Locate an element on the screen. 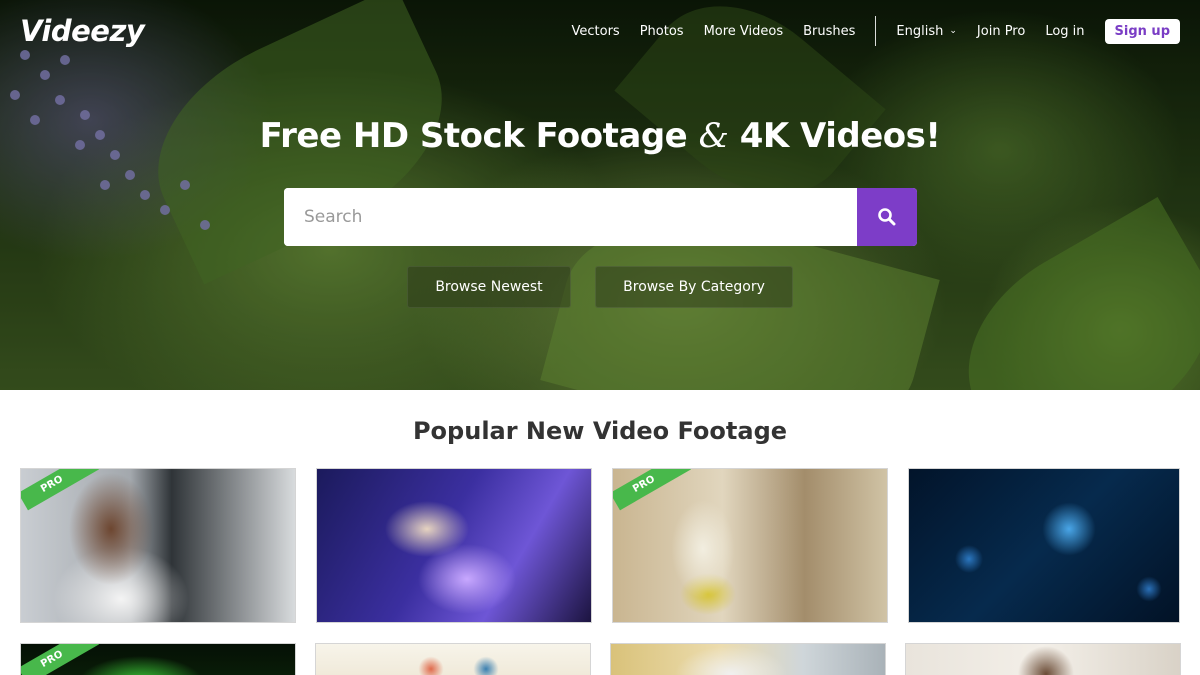  nav-vectors: Vectors is located at coordinates (596, 31).